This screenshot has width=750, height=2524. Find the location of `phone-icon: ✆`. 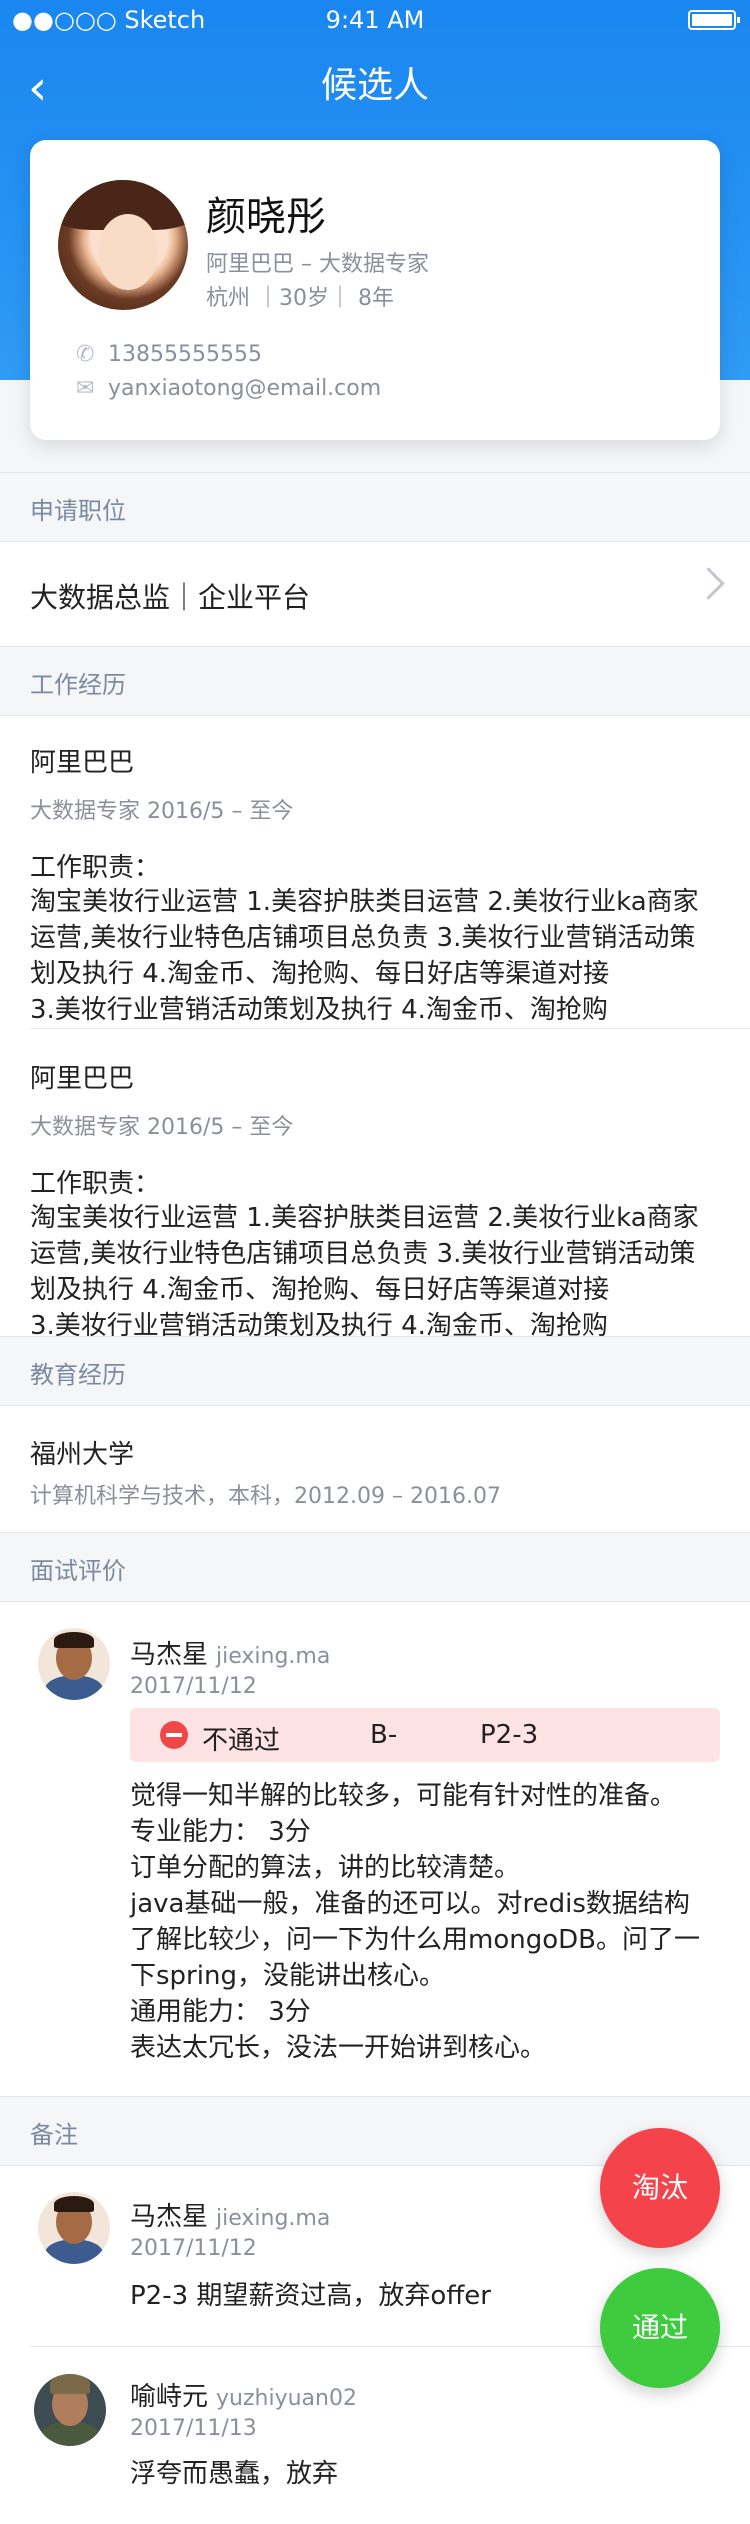

phone-icon: ✆ is located at coordinates (85, 354).